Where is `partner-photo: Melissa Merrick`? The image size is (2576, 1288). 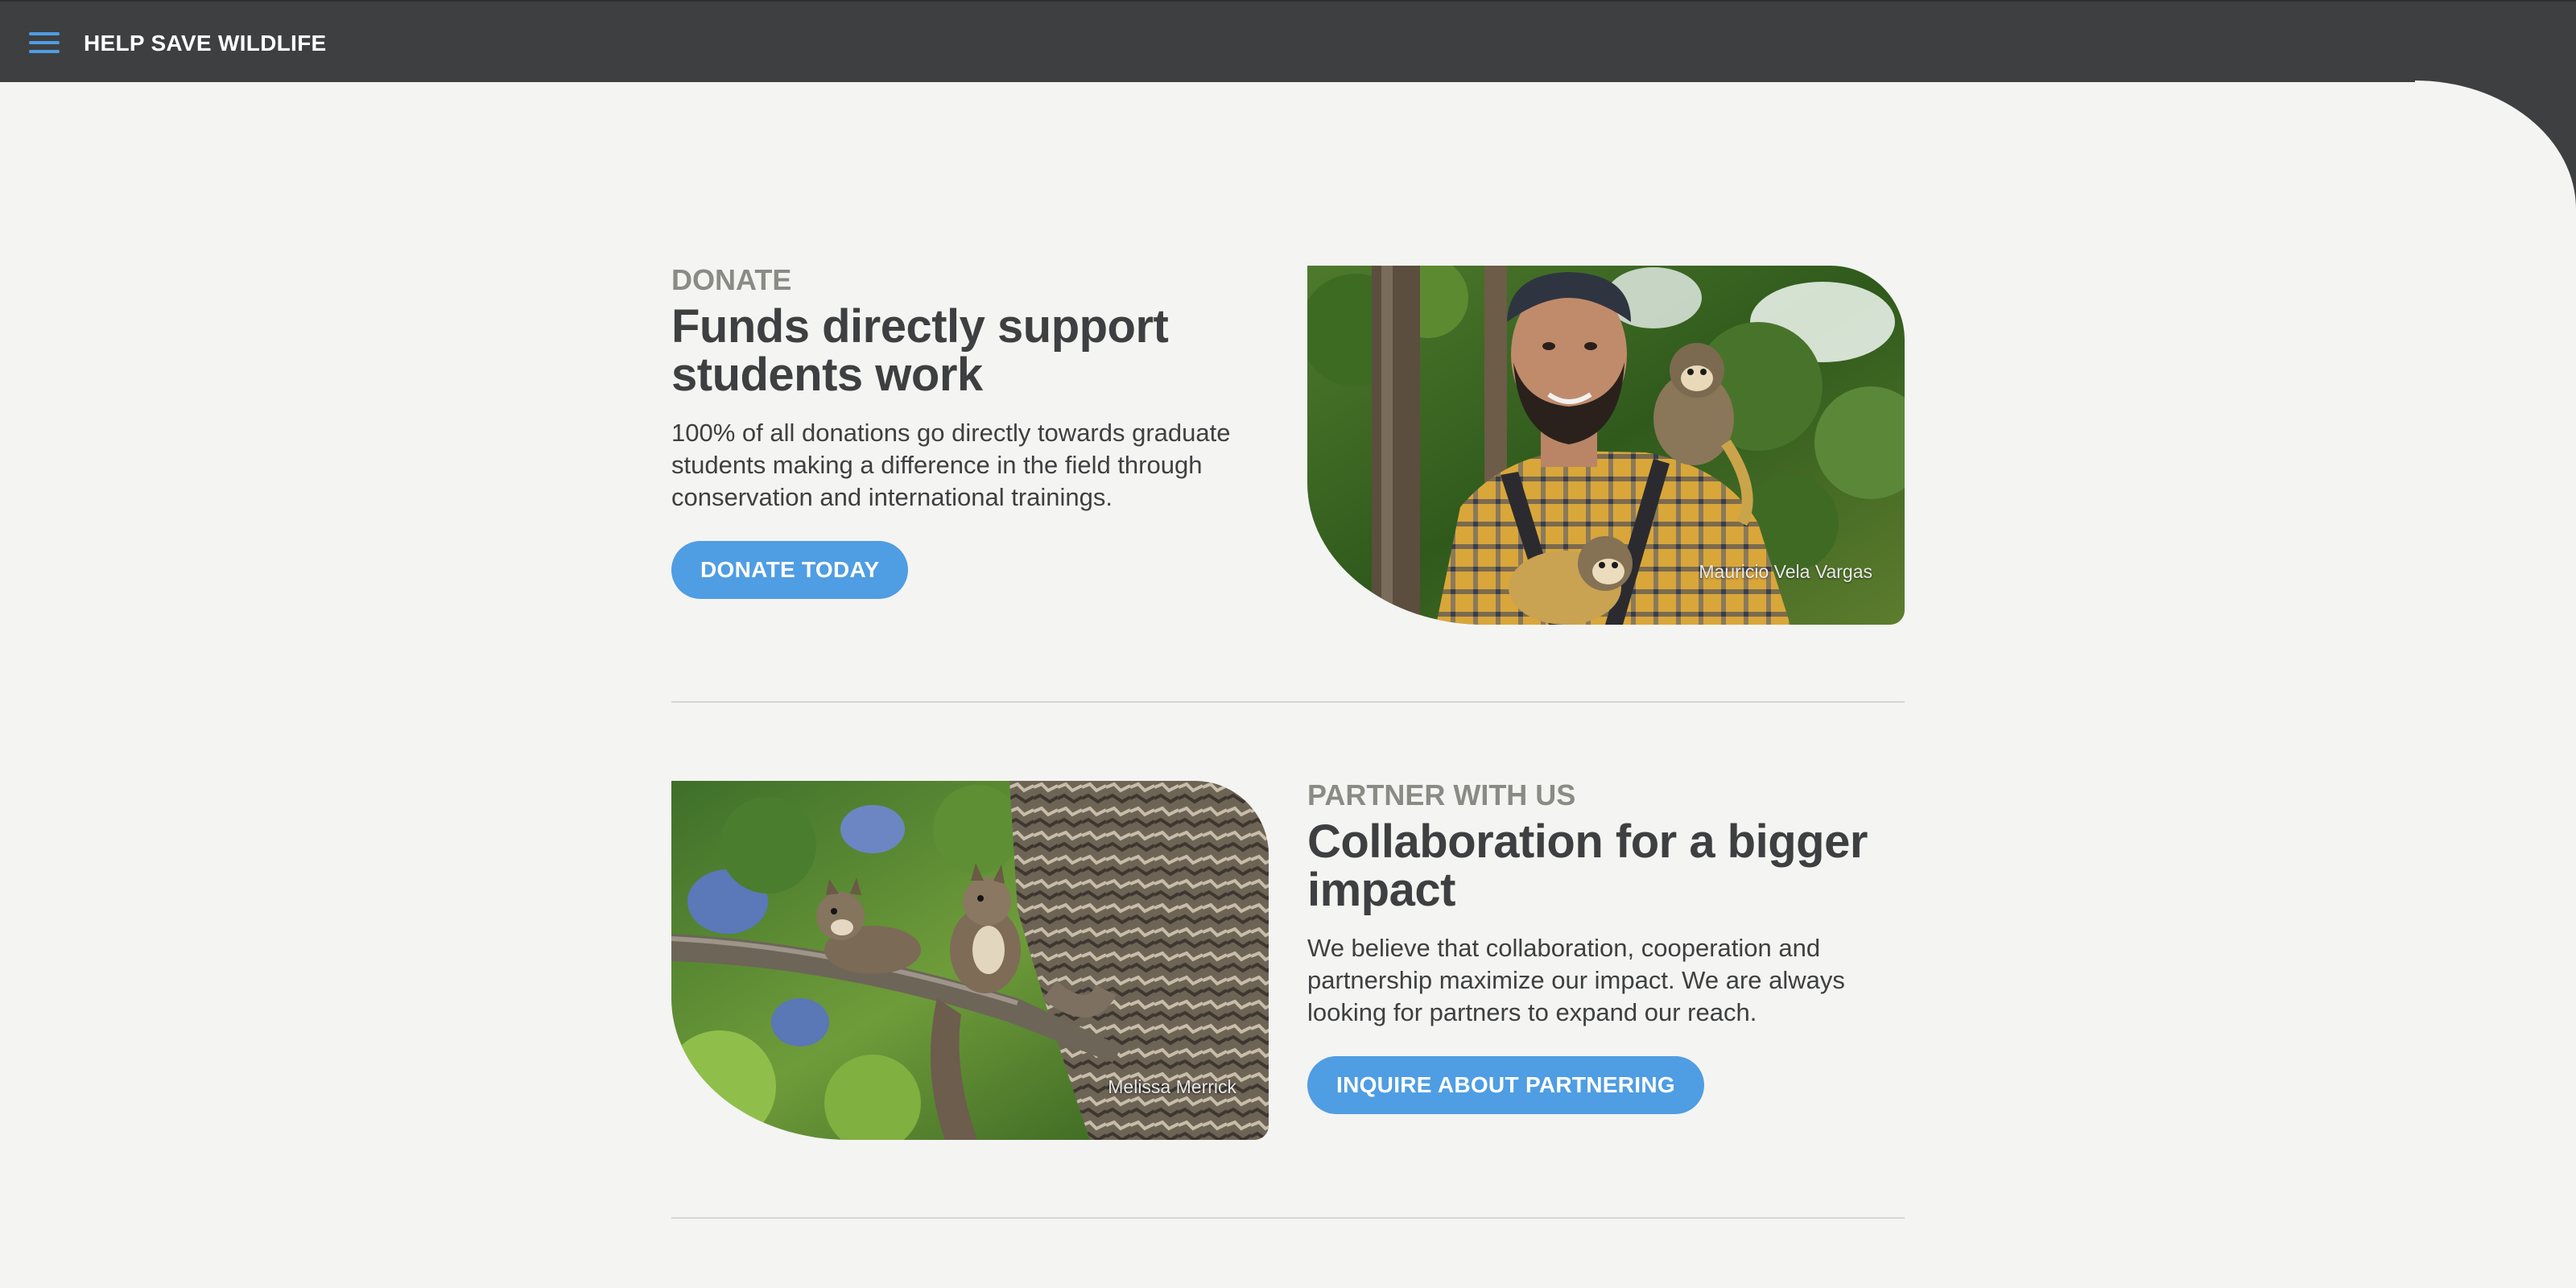 partner-photo: Melissa Merrick is located at coordinates (970, 960).